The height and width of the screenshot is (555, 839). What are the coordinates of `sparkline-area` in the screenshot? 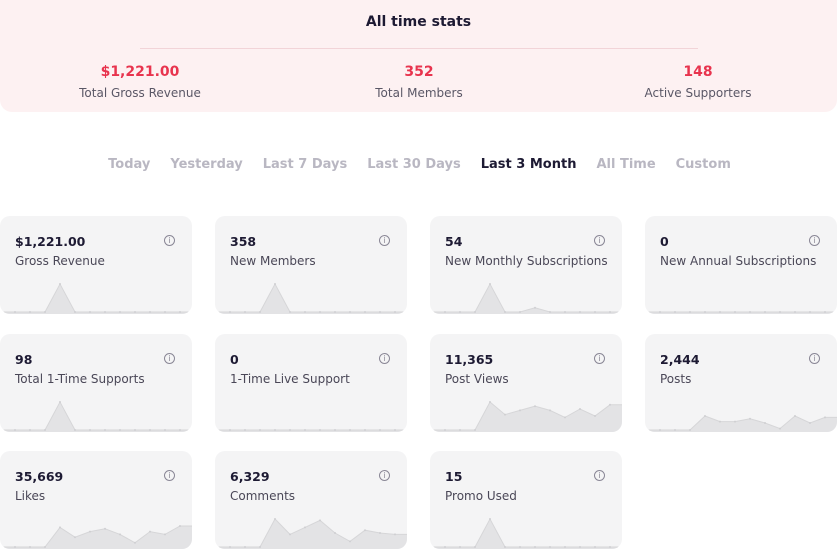 It's located at (311, 299).